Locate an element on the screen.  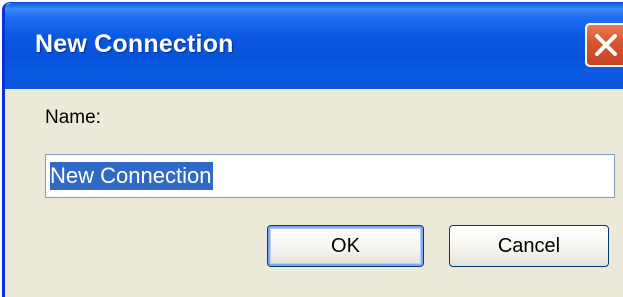
ok-button: OK is located at coordinates (345, 246).